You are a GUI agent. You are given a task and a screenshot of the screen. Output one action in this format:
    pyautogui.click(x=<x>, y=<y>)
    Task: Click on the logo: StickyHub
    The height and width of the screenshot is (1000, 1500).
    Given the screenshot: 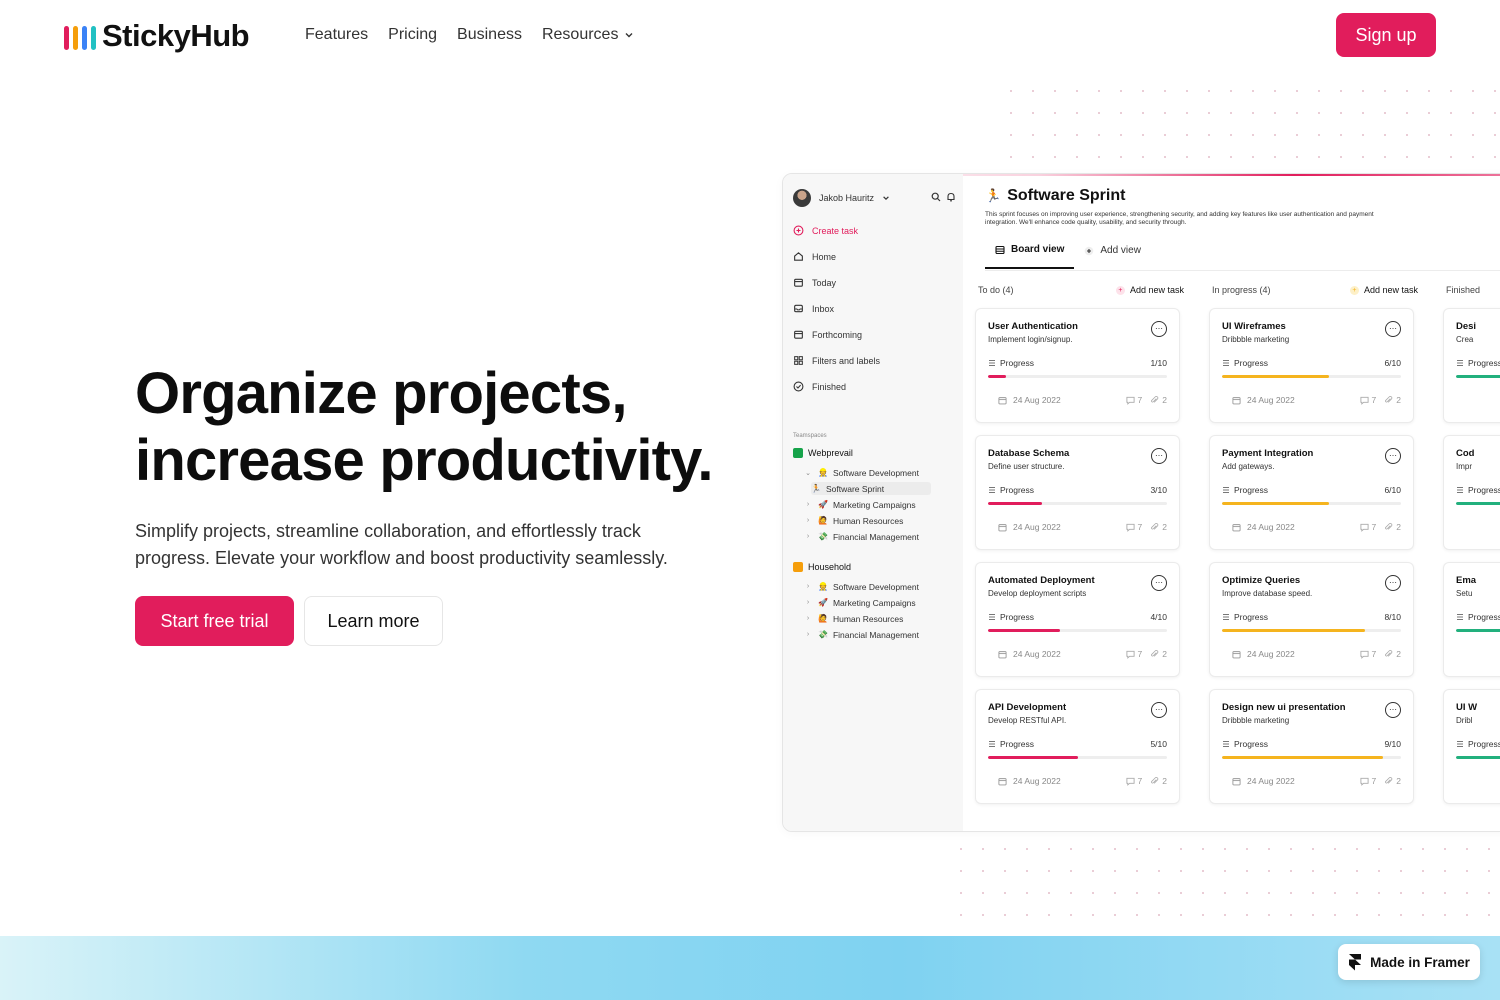 What is the action you would take?
    pyautogui.click(x=157, y=36)
    